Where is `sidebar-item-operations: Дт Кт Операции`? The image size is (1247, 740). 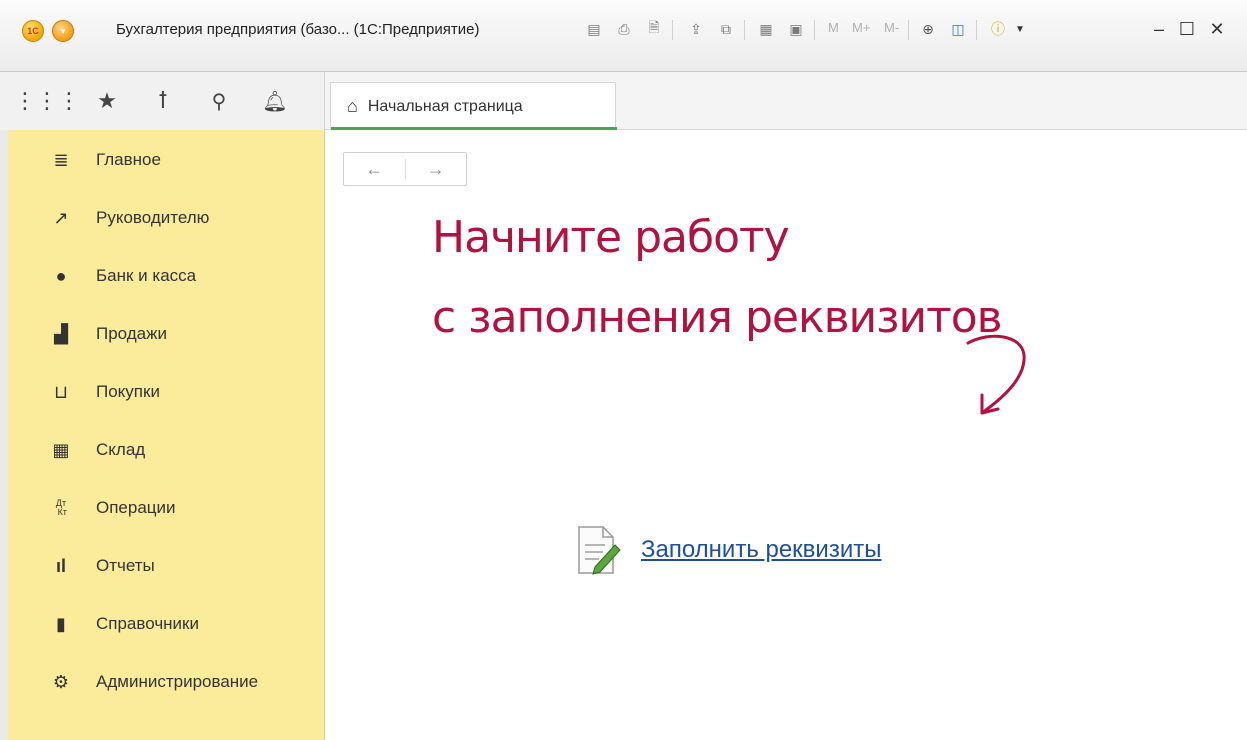
sidebar-item-operations: Дт Кт Операции is located at coordinates (166, 508).